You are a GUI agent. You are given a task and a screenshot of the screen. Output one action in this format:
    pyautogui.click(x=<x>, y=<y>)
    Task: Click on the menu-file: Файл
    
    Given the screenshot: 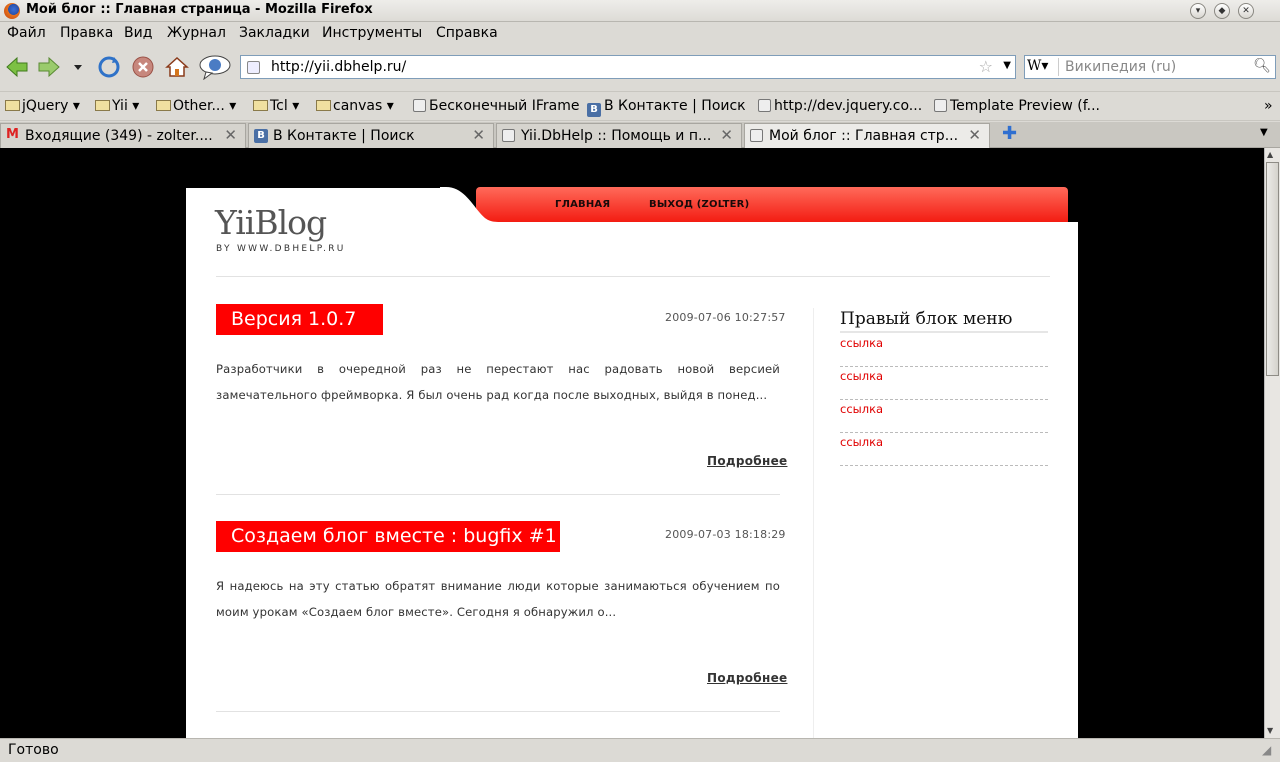 What is the action you would take?
    pyautogui.click(x=26, y=33)
    